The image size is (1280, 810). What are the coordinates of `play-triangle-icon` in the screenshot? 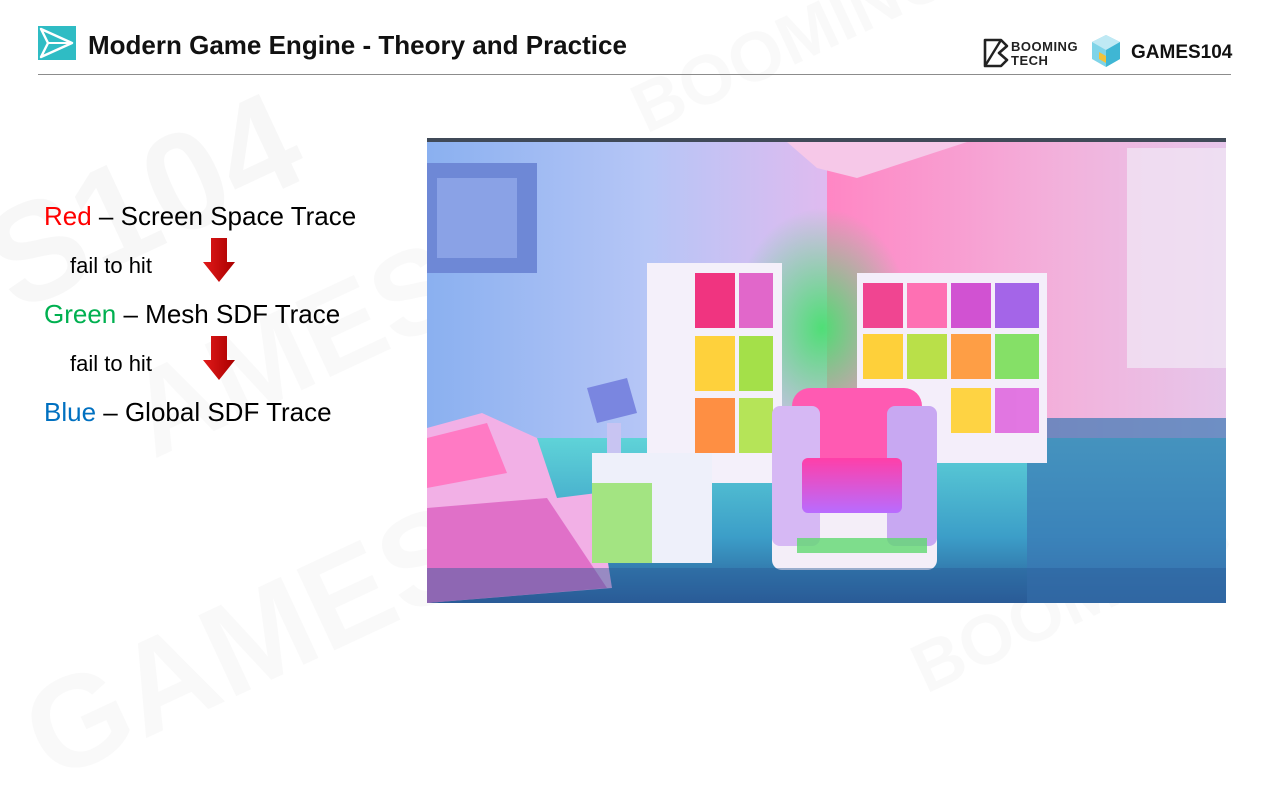 It's located at (57, 43).